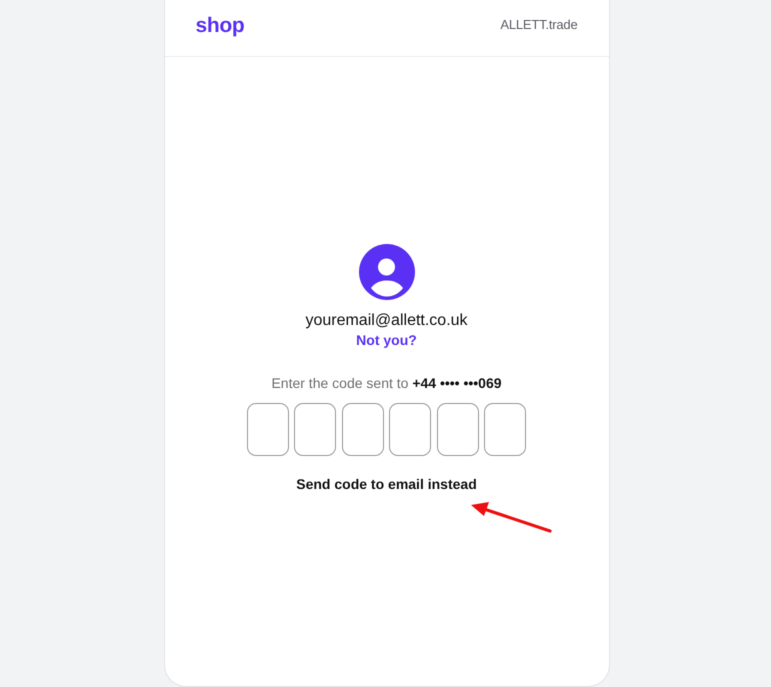  I want to click on shop-logo: shop, so click(220, 26).